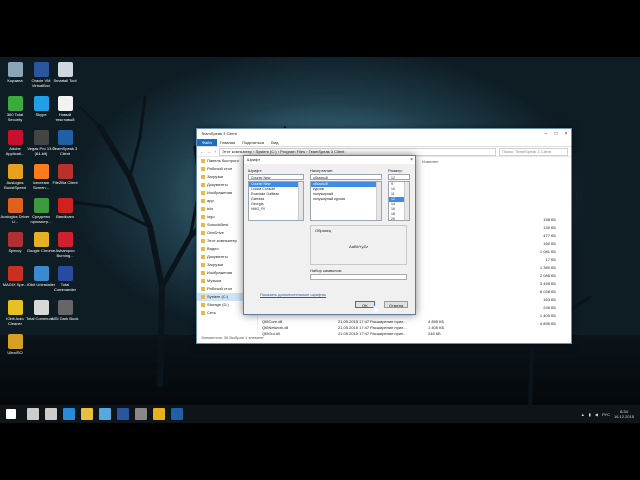 Image resolution: width=640 pixels, height=480 pixels. I want to click on sample-label: Образец, so click(323, 230).